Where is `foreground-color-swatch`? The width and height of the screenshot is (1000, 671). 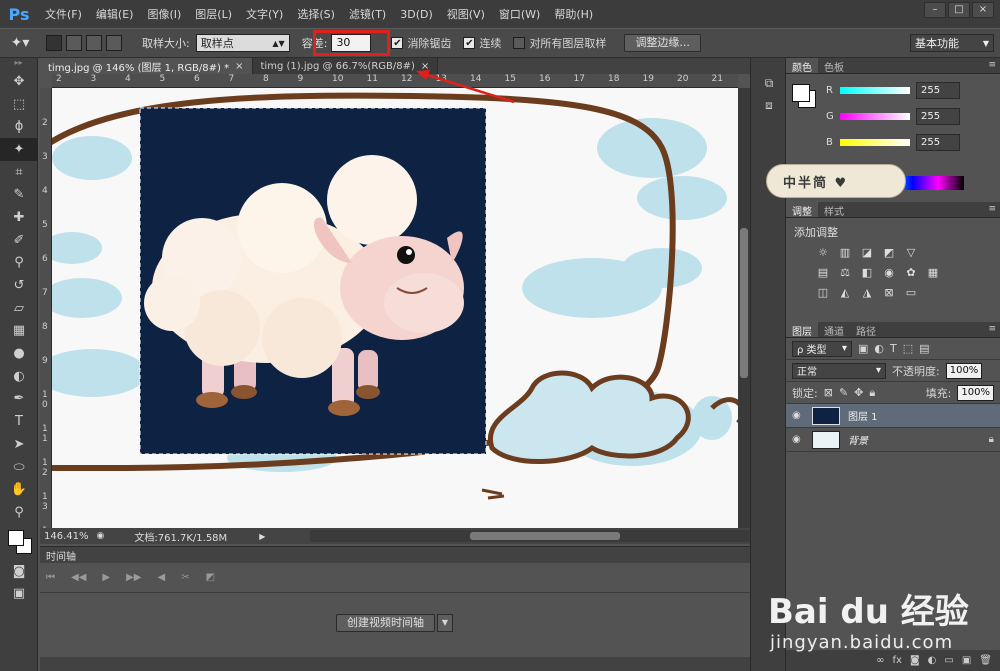
foreground-color-swatch is located at coordinates (16, 537).